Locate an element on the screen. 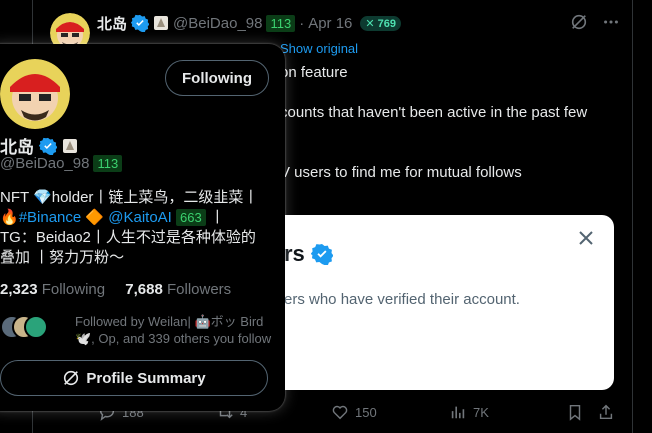 The image size is (652, 433). followers-count: 7,688 is located at coordinates (144, 289).